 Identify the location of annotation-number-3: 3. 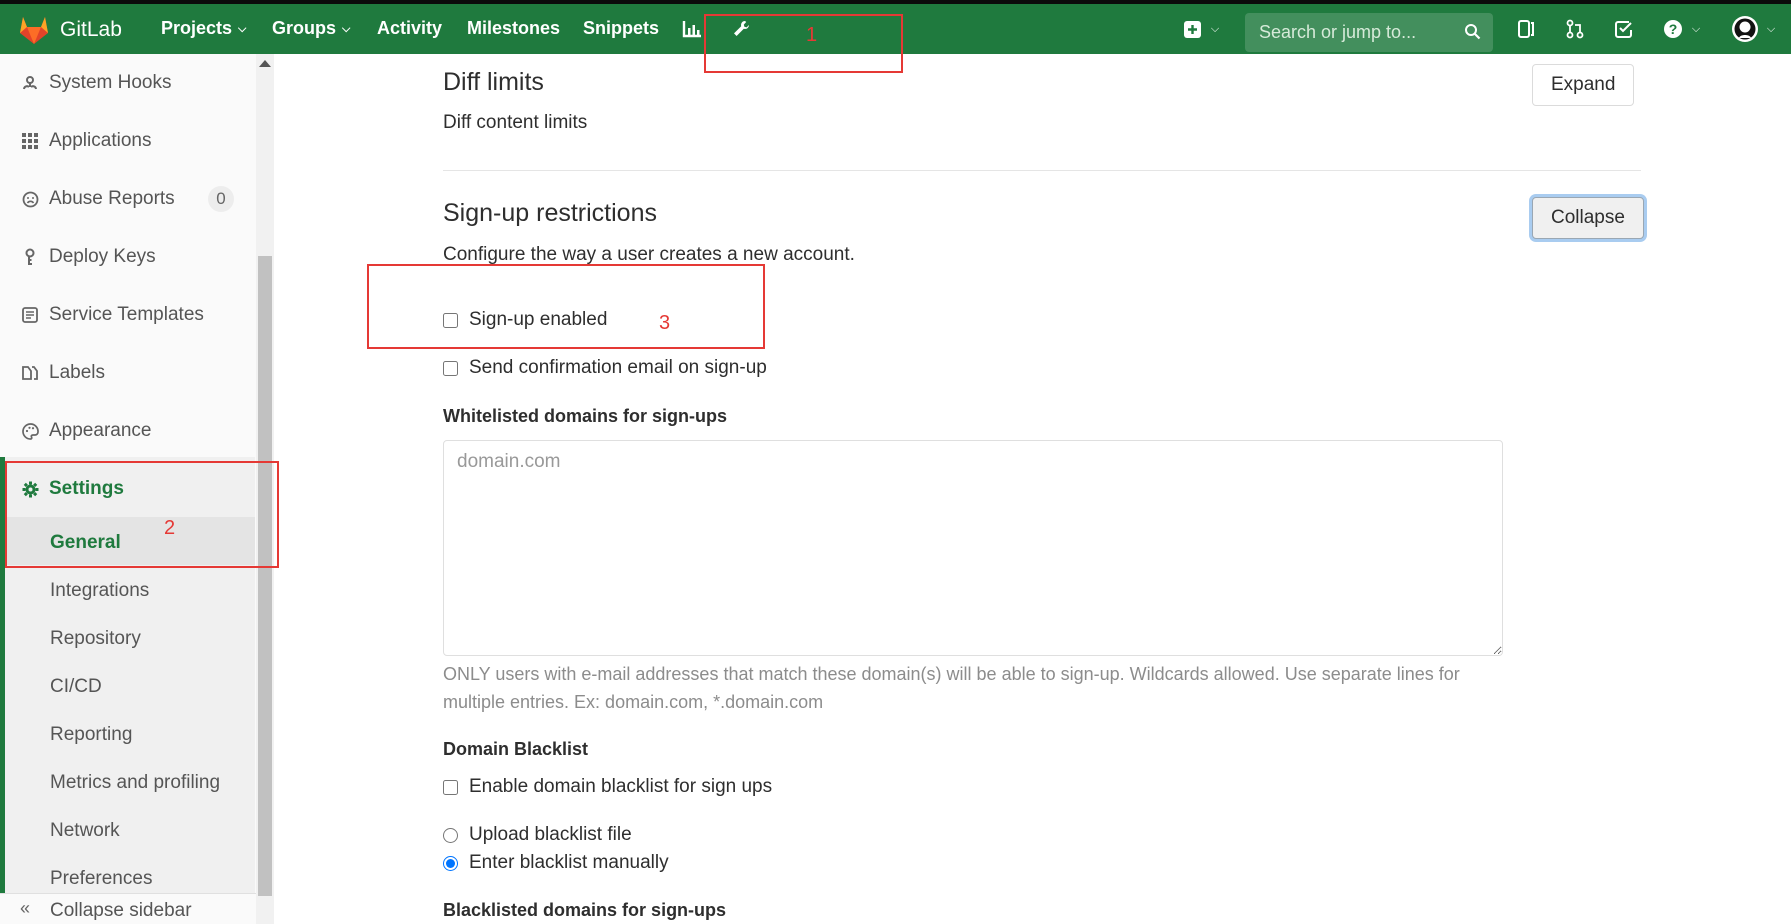
(665, 323).